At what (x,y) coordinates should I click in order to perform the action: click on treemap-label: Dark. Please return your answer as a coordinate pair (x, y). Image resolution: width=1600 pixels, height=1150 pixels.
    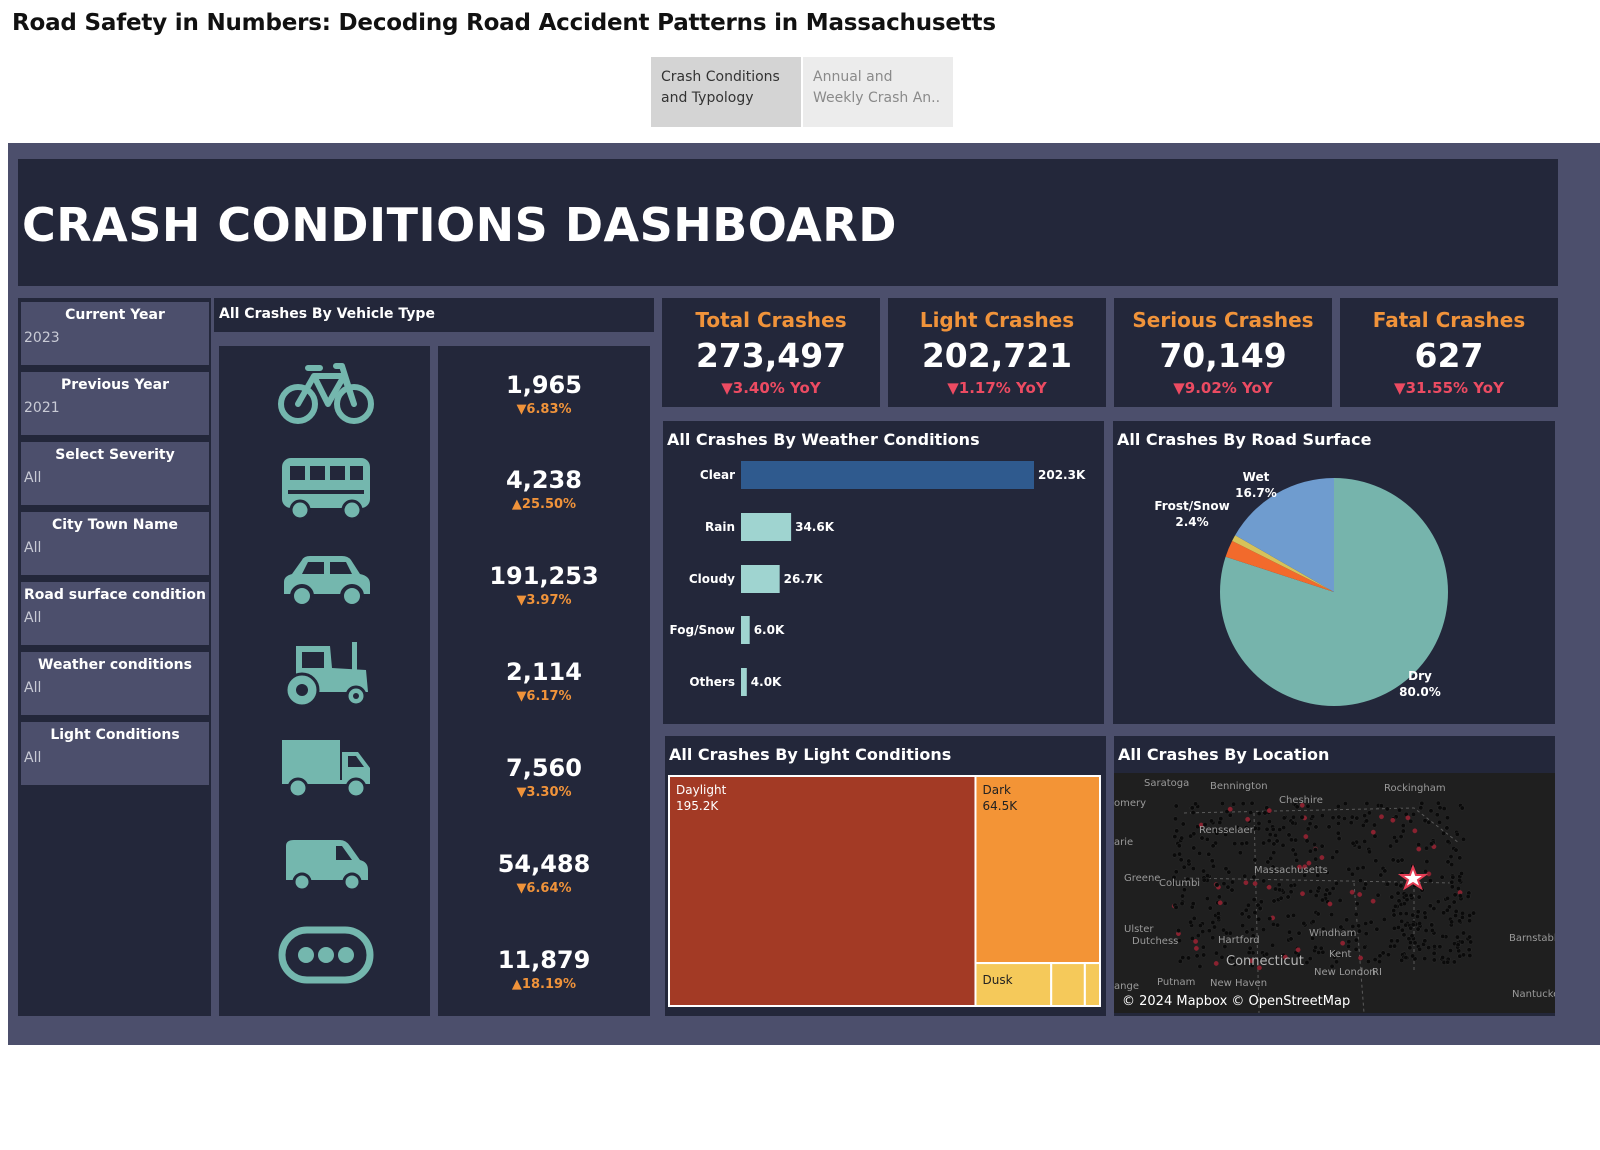
    Looking at the image, I should click on (996, 790).